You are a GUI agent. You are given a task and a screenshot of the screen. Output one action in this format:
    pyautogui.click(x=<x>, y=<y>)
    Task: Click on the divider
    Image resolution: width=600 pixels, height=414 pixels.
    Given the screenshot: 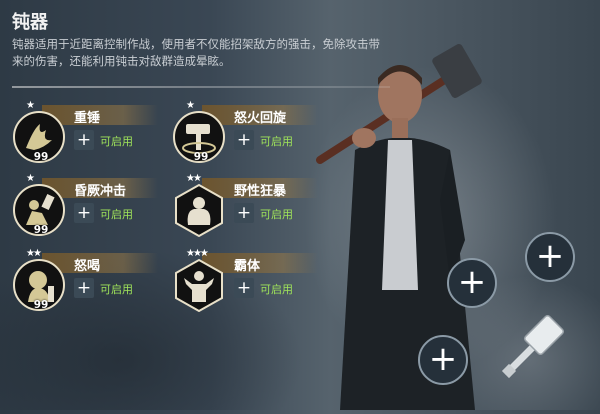 What is the action you would take?
    pyautogui.click(x=201, y=87)
    